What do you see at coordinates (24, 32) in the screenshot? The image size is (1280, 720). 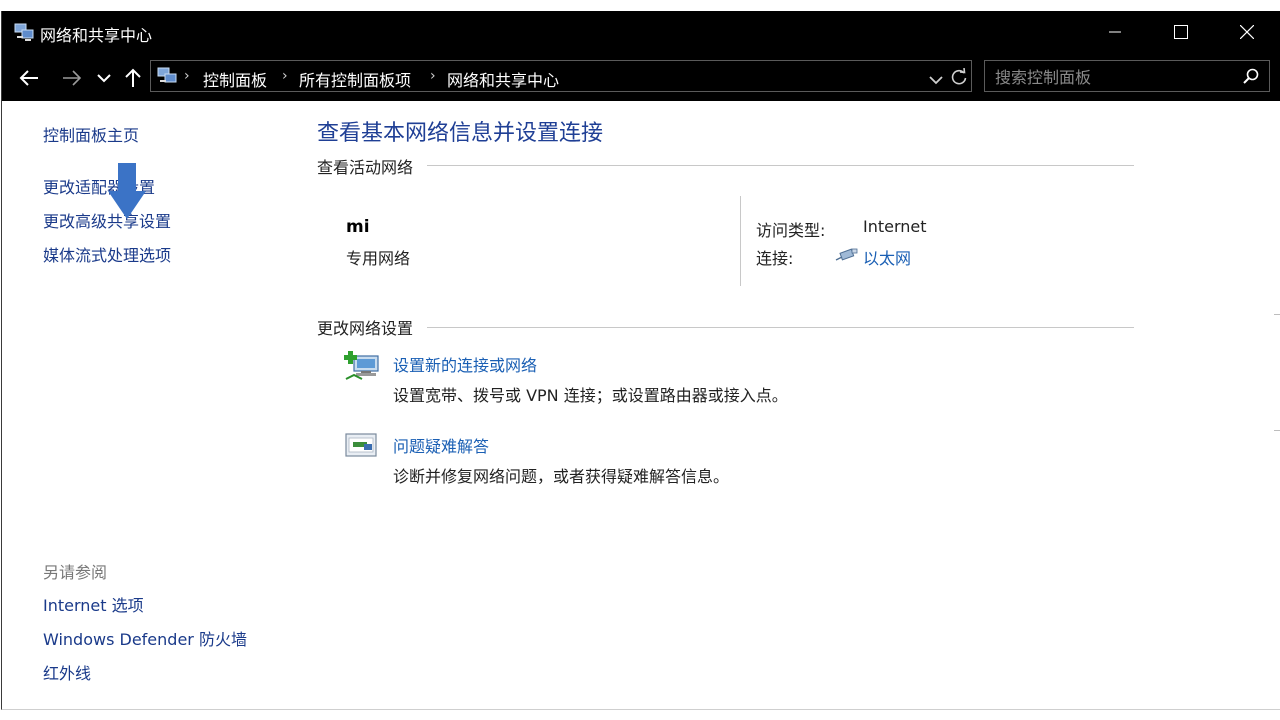 I see `network-center-app-icon` at bounding box center [24, 32].